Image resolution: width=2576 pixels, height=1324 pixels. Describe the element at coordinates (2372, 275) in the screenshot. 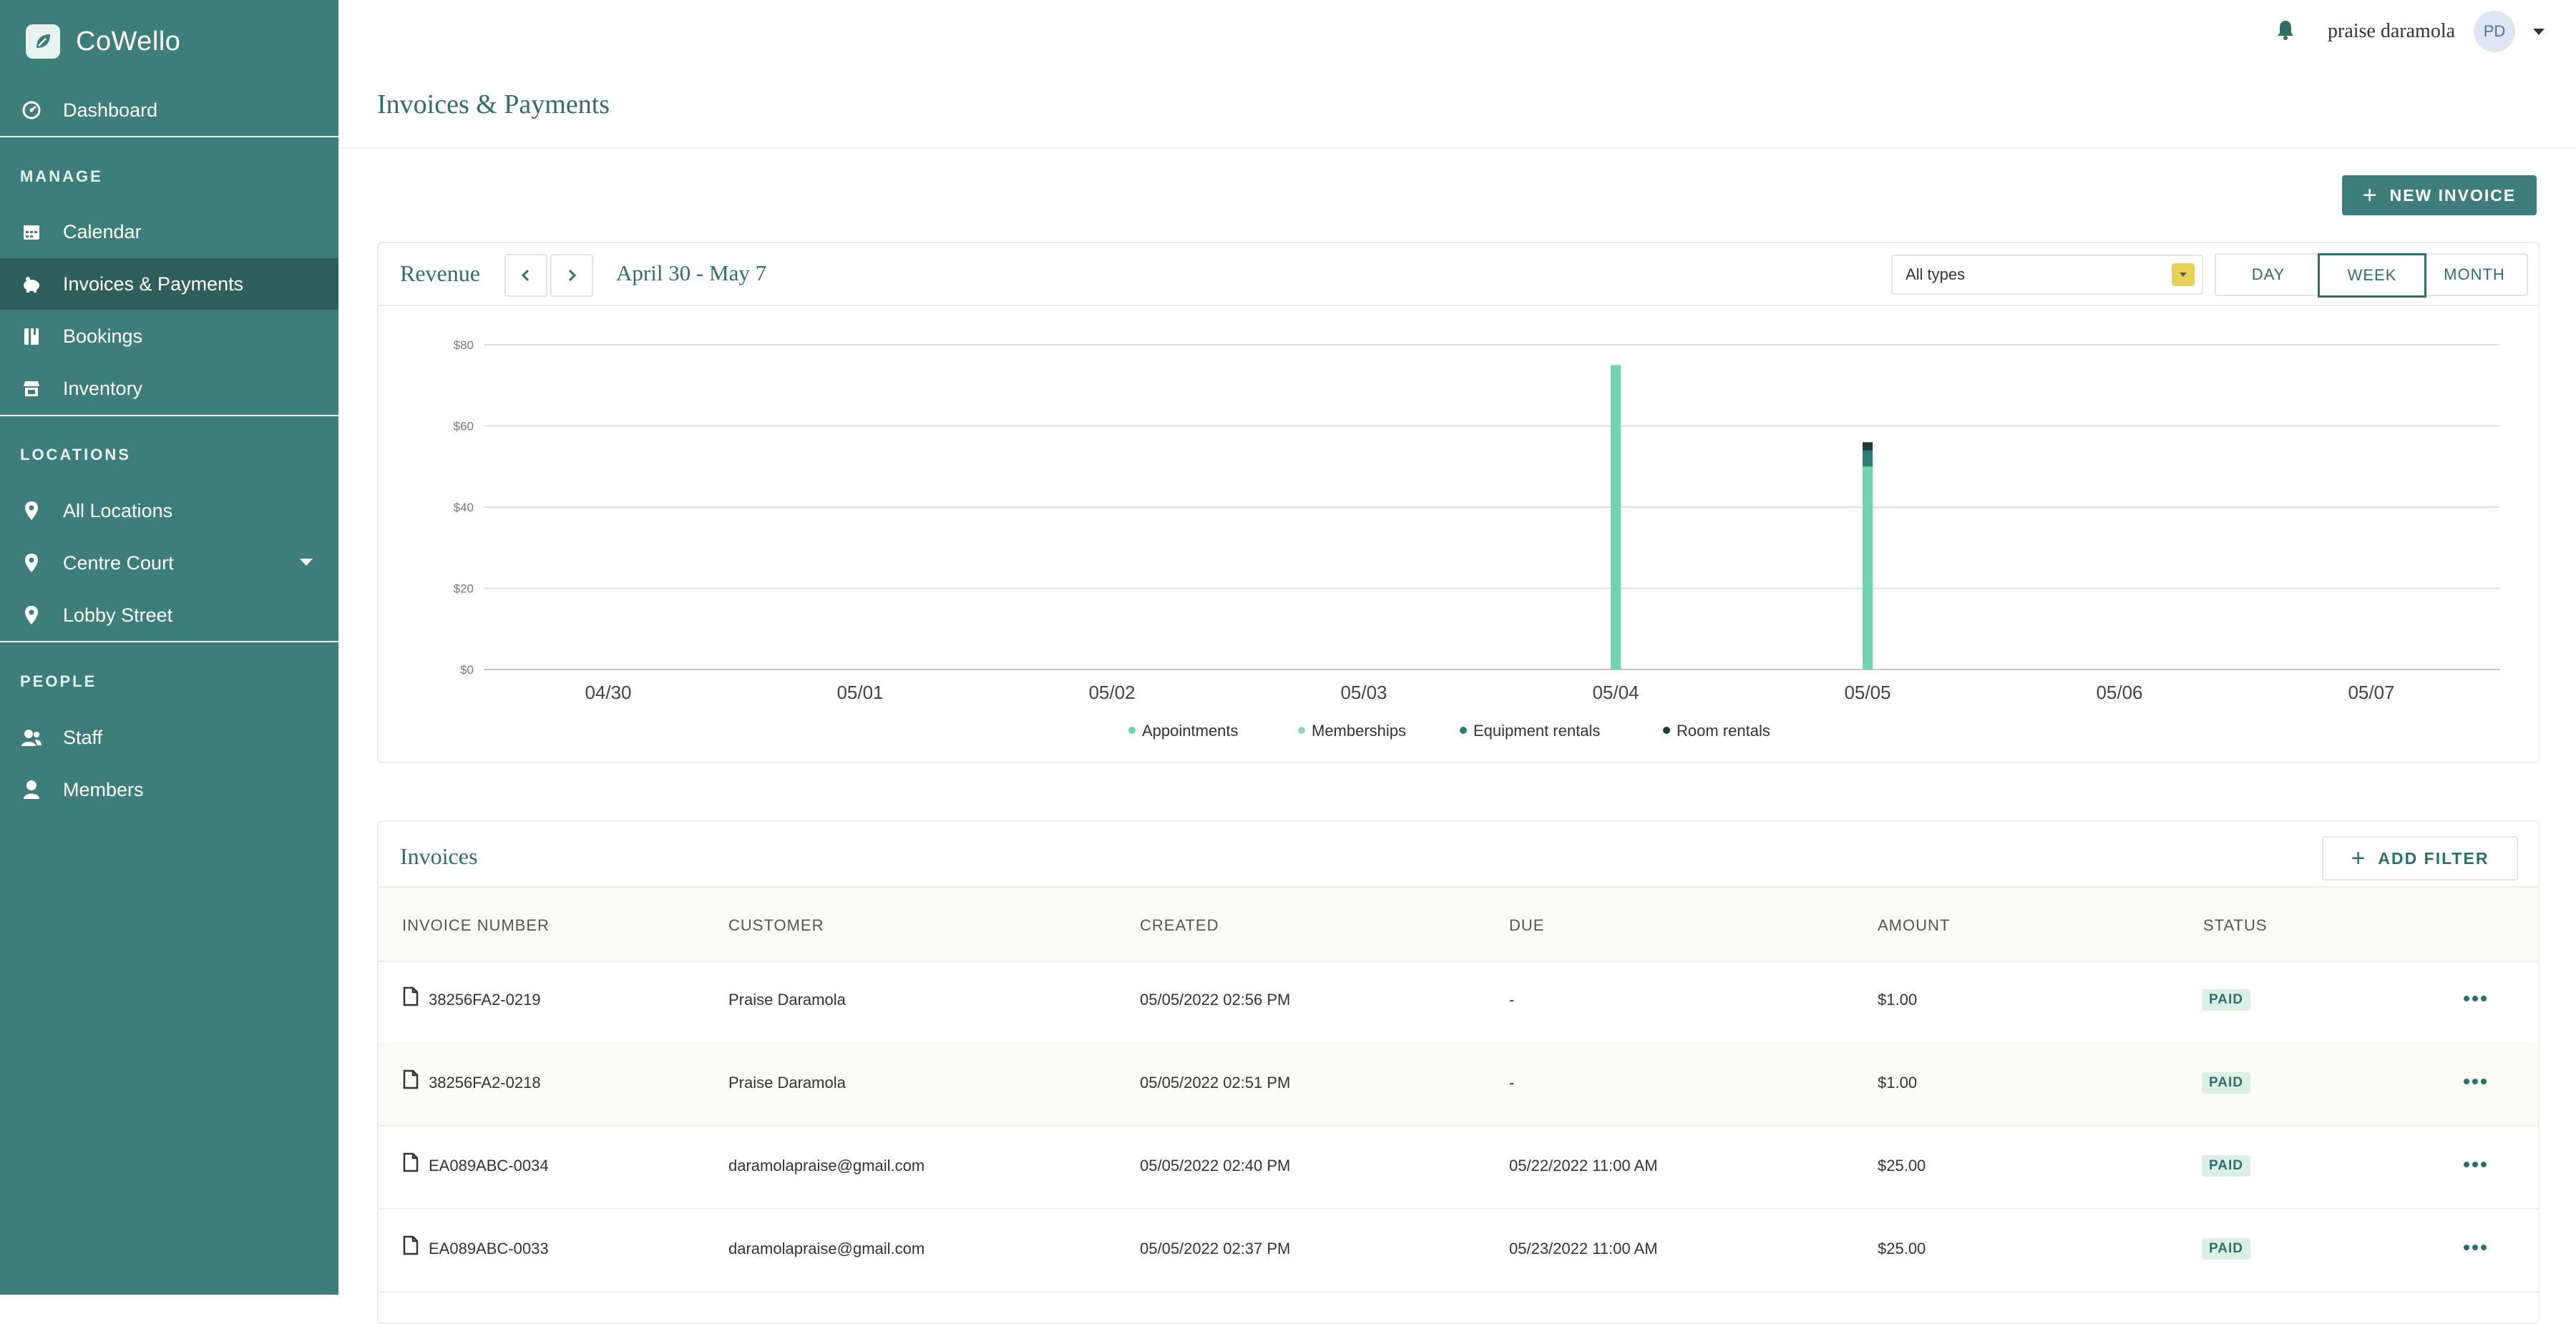

I see `period-week-button: WEEK` at that location.